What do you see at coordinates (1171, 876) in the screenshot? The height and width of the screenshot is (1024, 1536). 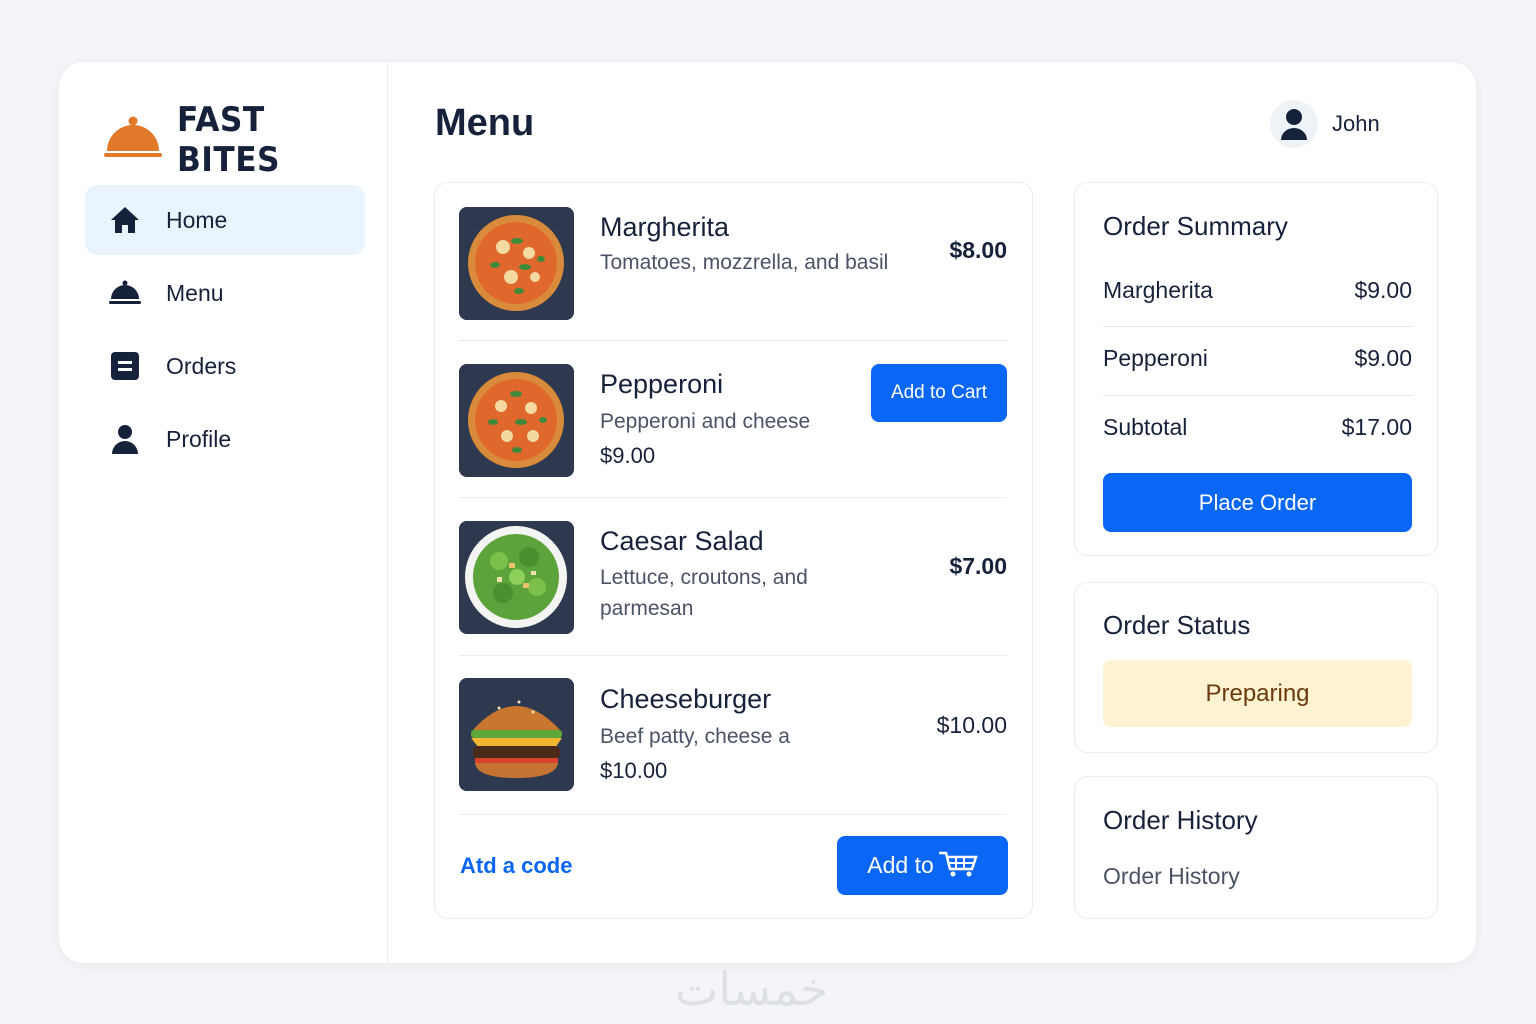 I see `order-history-text: Order History` at bounding box center [1171, 876].